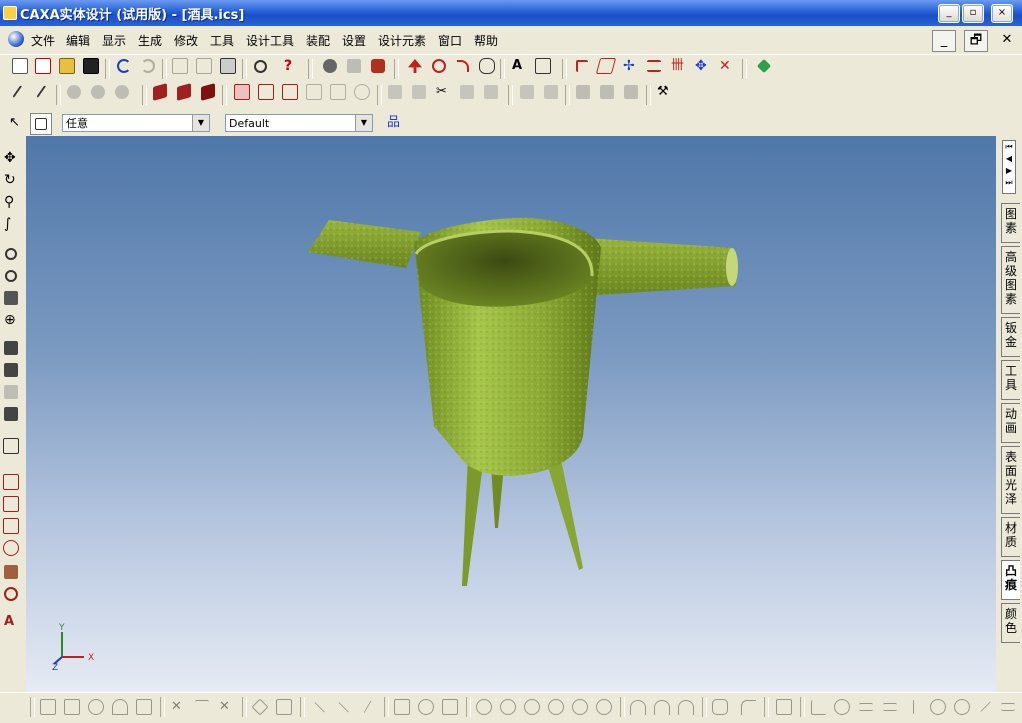 This screenshot has width=1022, height=723. What do you see at coordinates (1010, 423) in the screenshot?
I see `tab-animation: 动画` at bounding box center [1010, 423].